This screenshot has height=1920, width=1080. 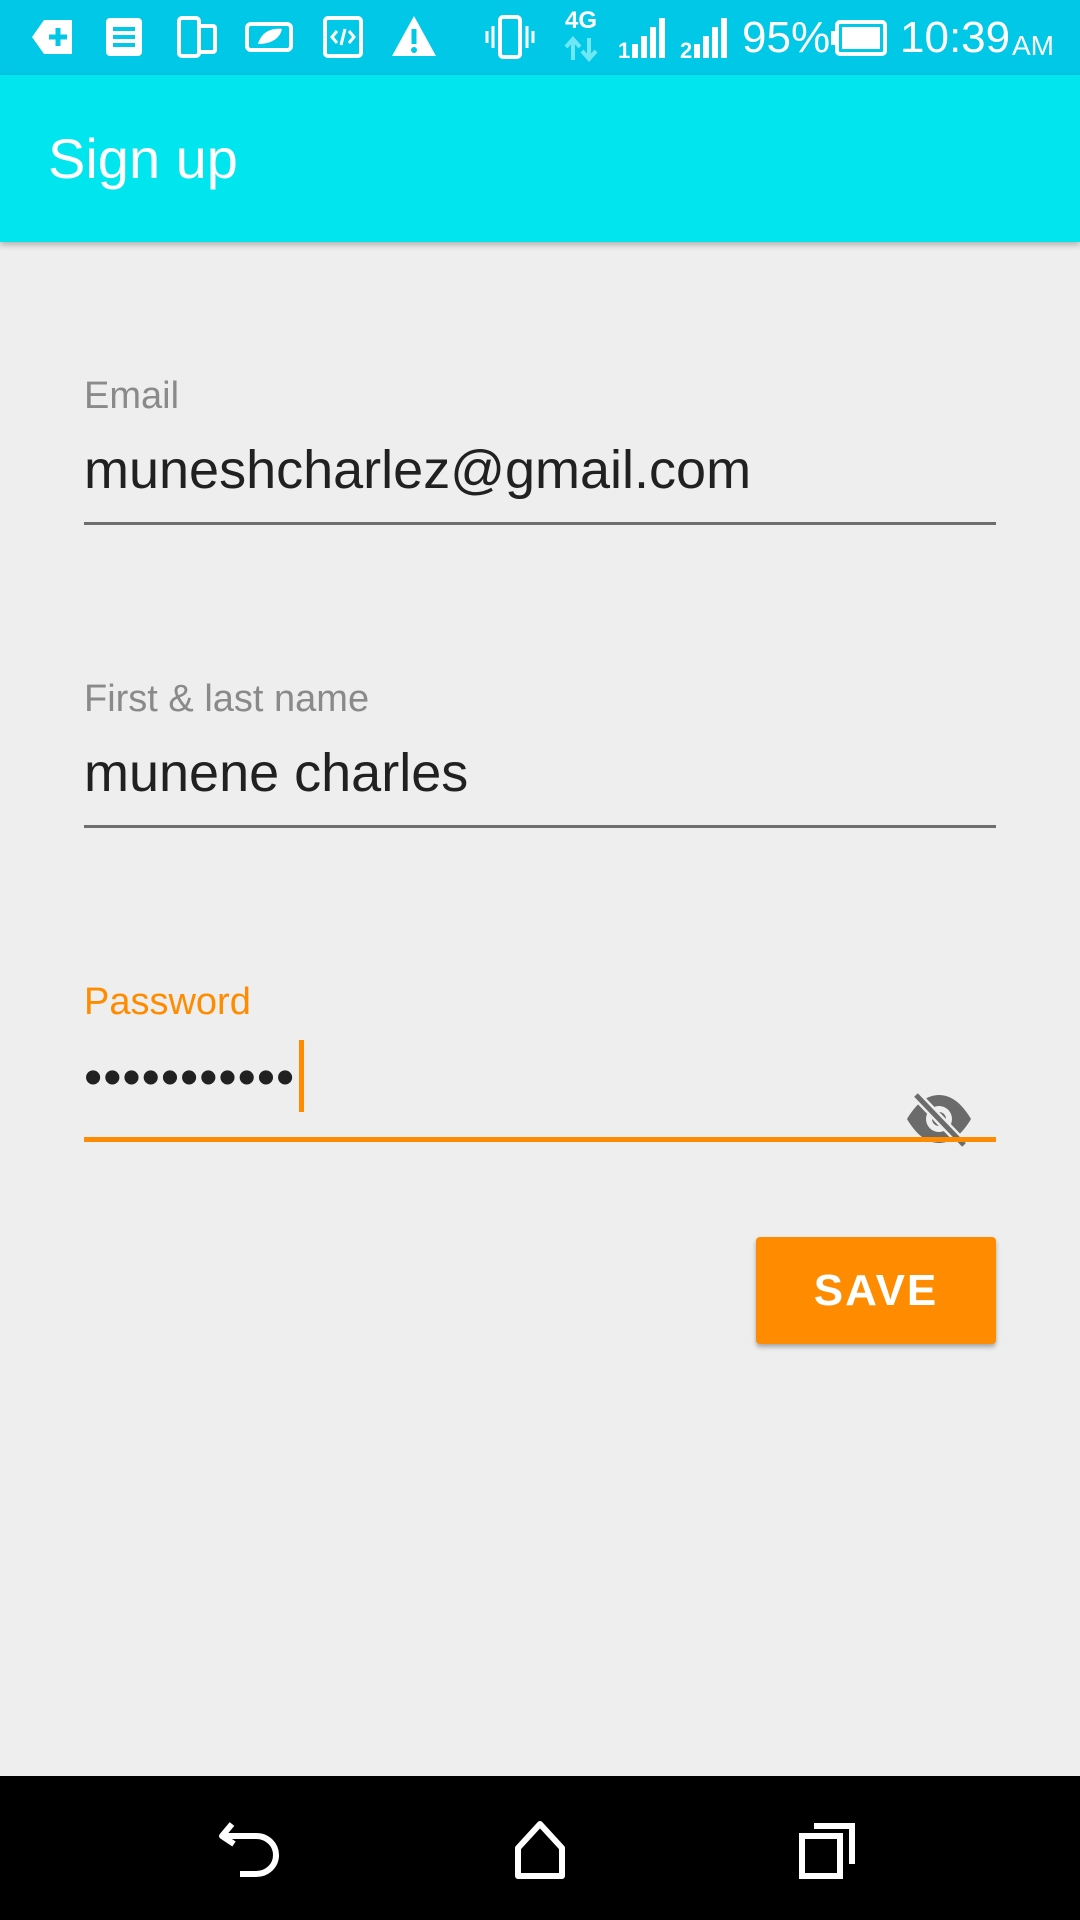 I want to click on status-bar: 4G 1 2 95% 10:39 AM, so click(x=540, y=37).